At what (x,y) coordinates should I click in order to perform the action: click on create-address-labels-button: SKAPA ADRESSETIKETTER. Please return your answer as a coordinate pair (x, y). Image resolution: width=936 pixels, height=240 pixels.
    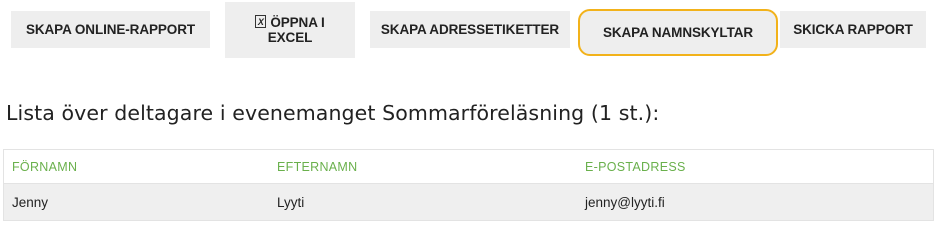
    Looking at the image, I should click on (470, 29).